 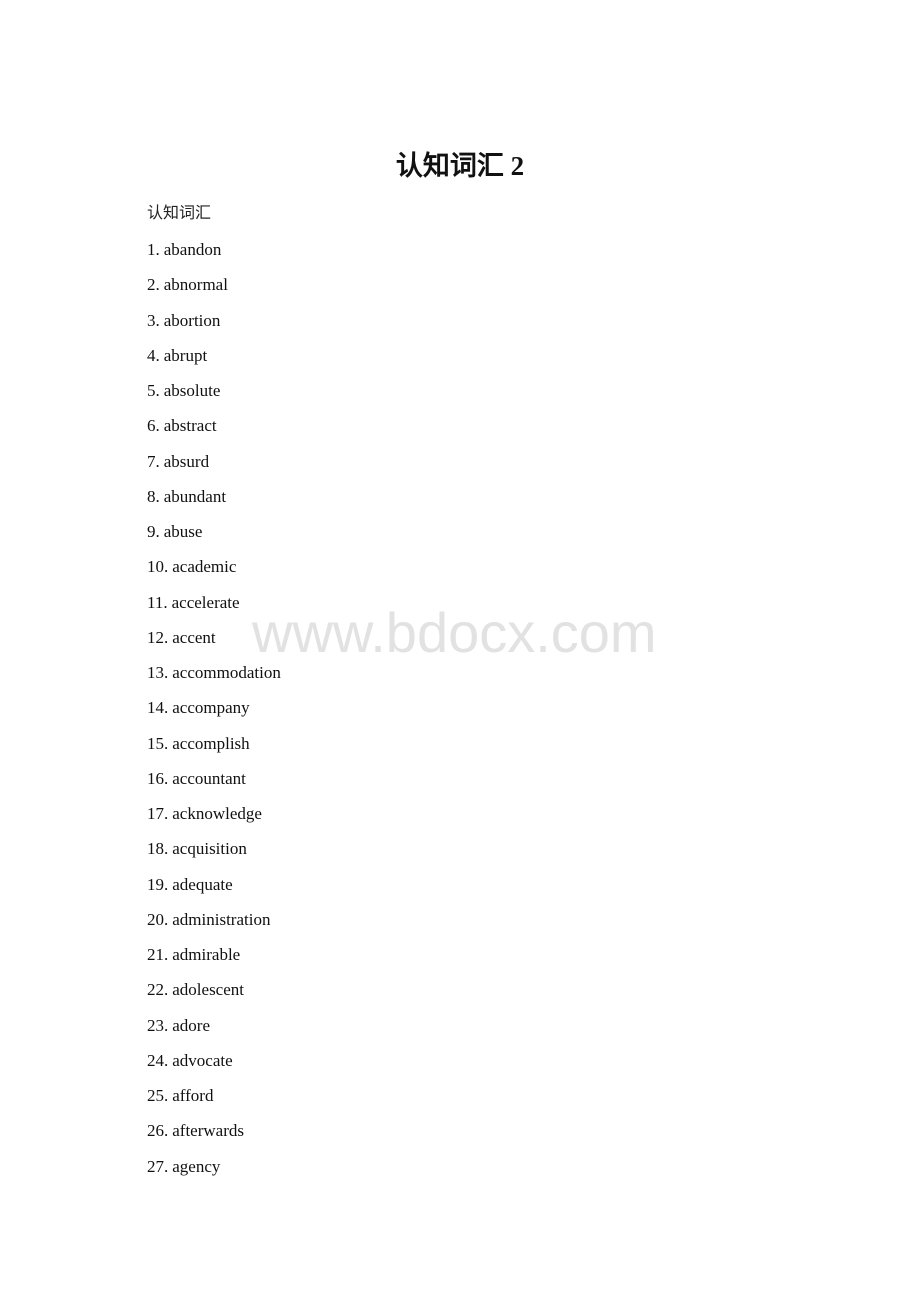 What do you see at coordinates (202, 1060) in the screenshot?
I see `item-word: advocate` at bounding box center [202, 1060].